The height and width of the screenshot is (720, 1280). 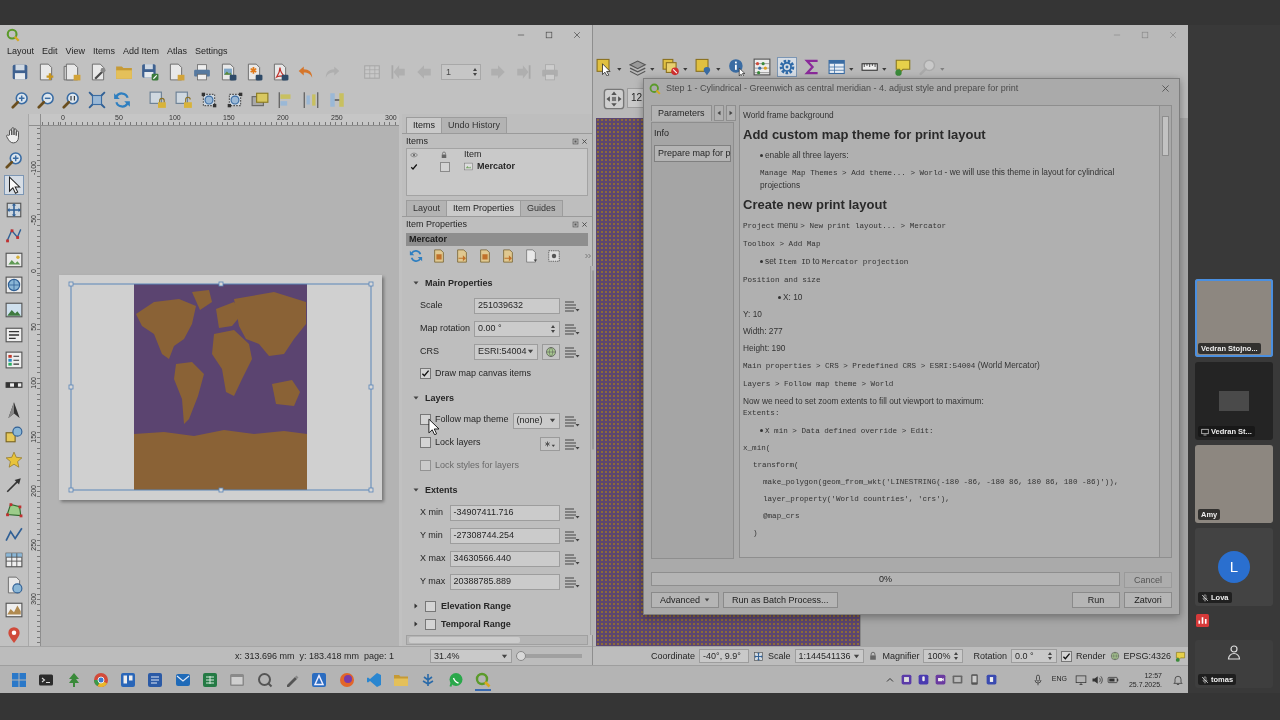 What do you see at coordinates (1080, 679) in the screenshot?
I see `monitor-icon` at bounding box center [1080, 679].